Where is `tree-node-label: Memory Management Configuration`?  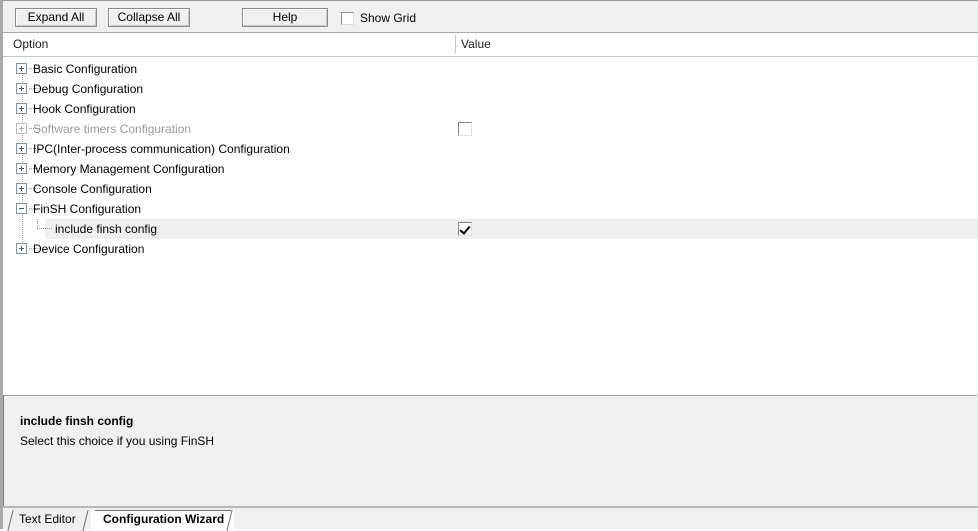 tree-node-label: Memory Management Configuration is located at coordinates (129, 169).